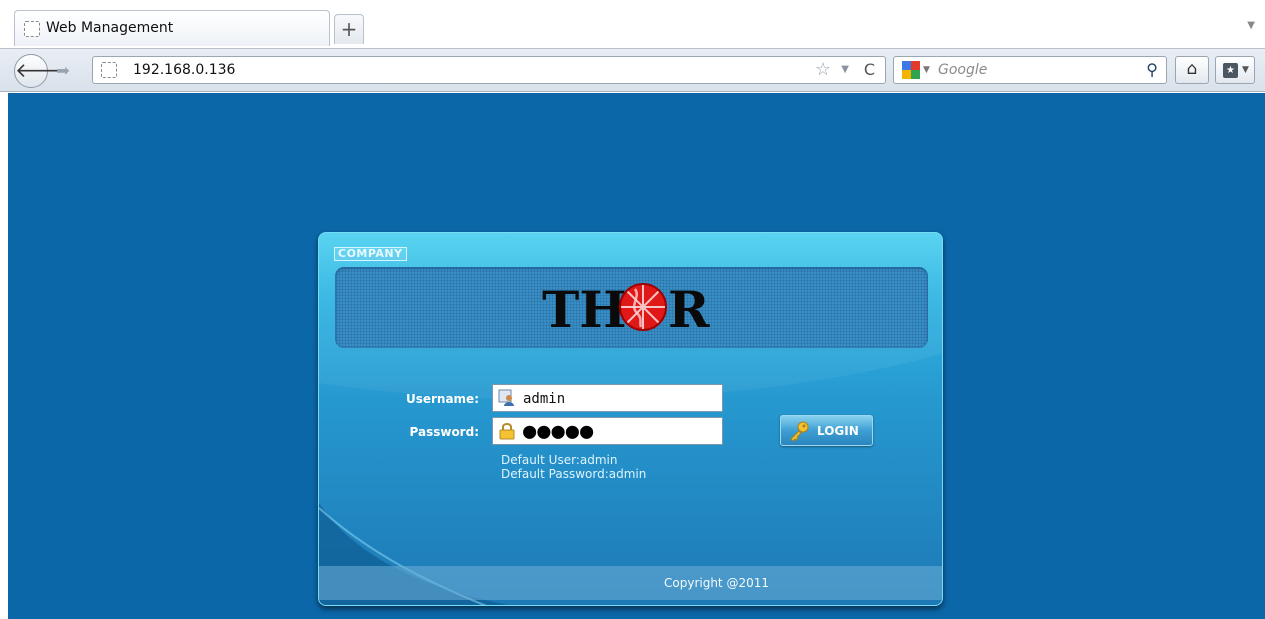 Image resolution: width=1265 pixels, height=619 pixels. I want to click on password-label: Password:, so click(444, 432).